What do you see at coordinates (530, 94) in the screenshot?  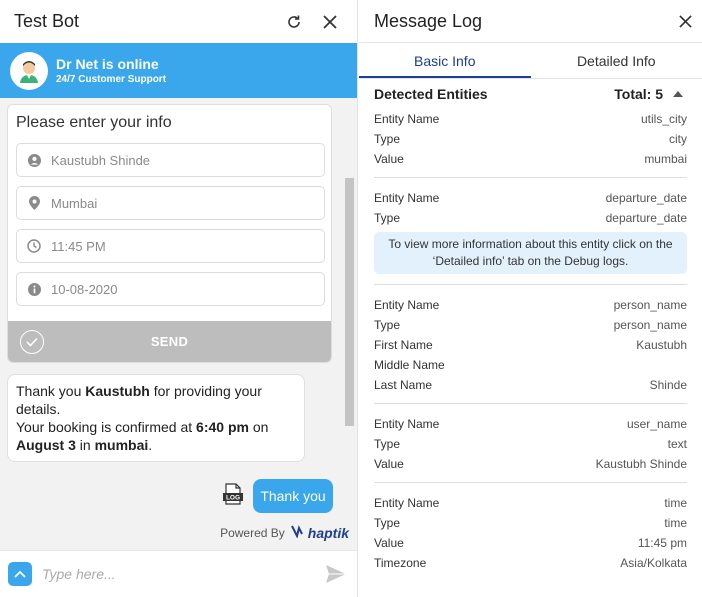 I see `detected-entities-header: Detected Entities Total: 5` at bounding box center [530, 94].